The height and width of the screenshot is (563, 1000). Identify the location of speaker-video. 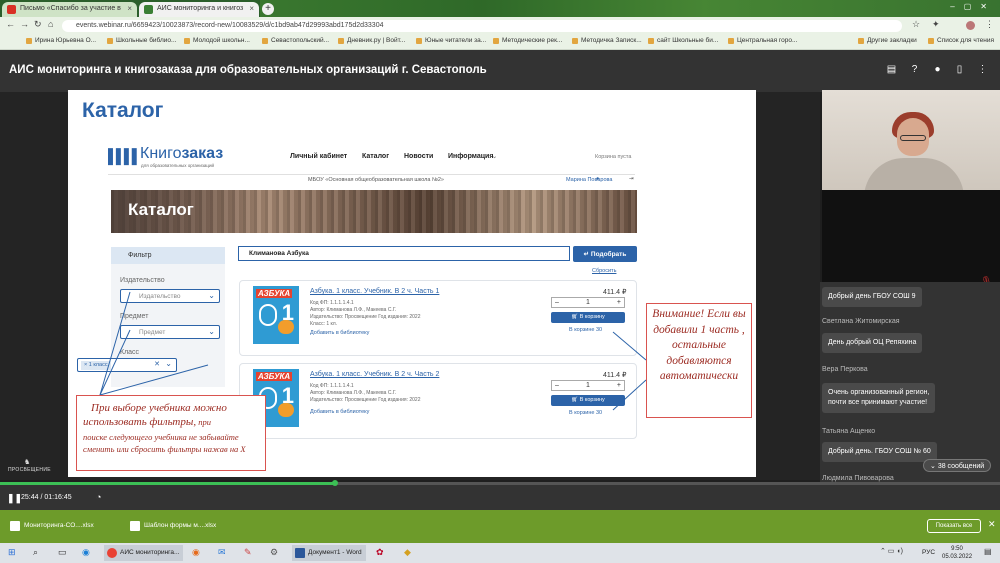
(911, 144).